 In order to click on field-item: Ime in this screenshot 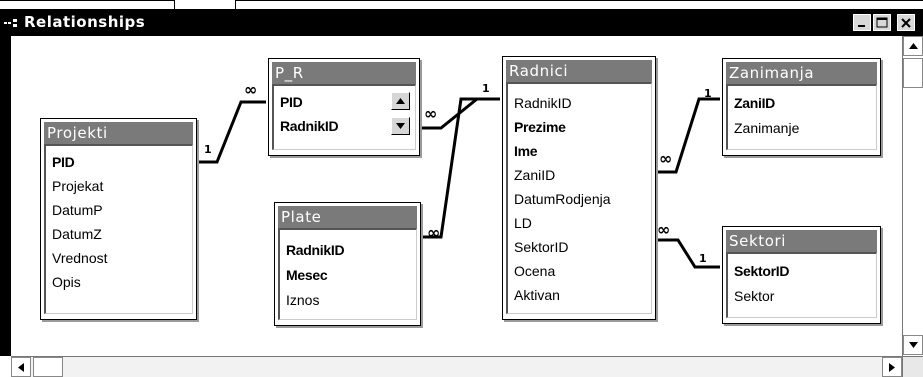, I will do `click(526, 151)`.